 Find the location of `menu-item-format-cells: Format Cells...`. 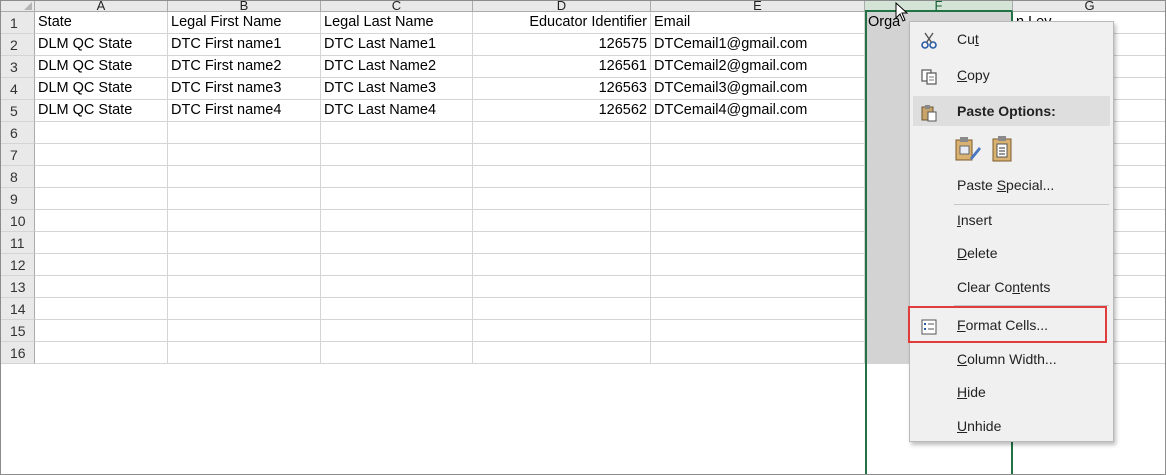

menu-item-format-cells: Format Cells... is located at coordinates (1011, 325).